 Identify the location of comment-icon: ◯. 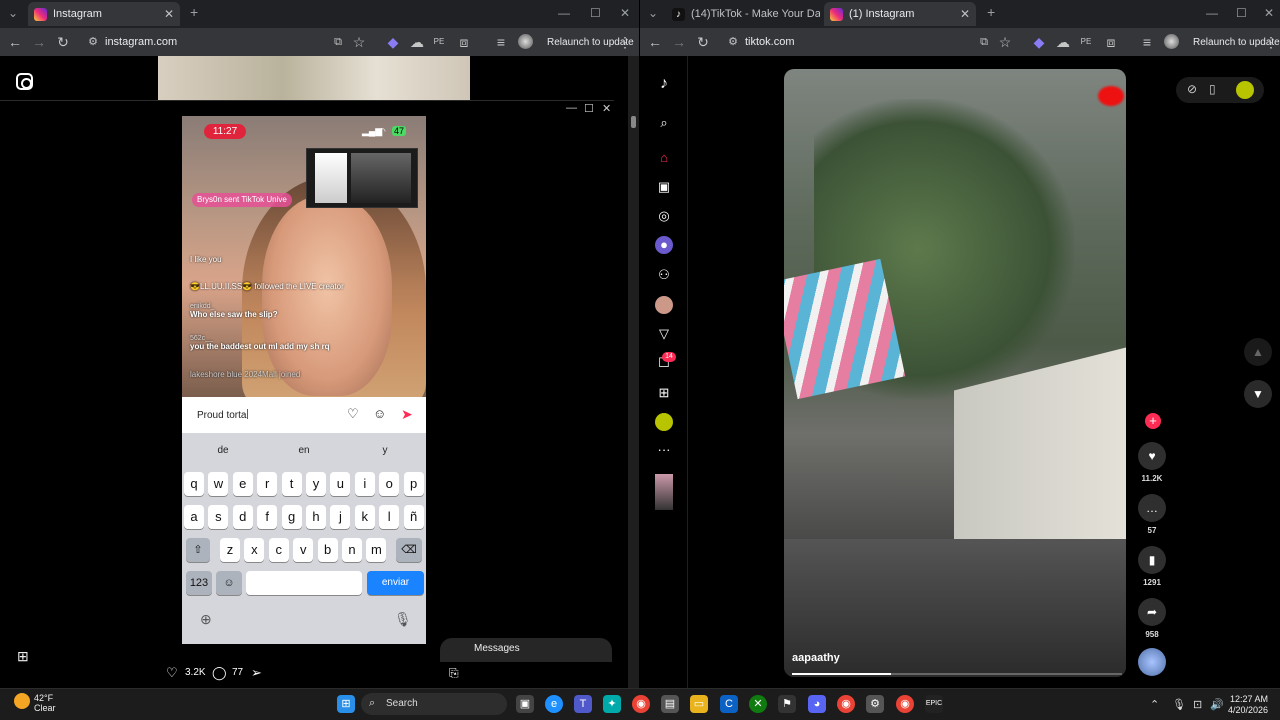
(219, 673).